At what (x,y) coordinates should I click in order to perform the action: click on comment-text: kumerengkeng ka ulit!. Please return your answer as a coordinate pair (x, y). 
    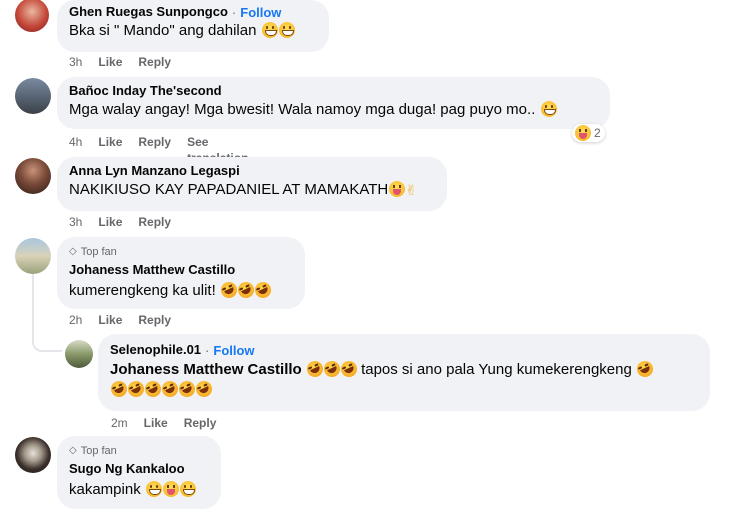
    Looking at the image, I should click on (142, 290).